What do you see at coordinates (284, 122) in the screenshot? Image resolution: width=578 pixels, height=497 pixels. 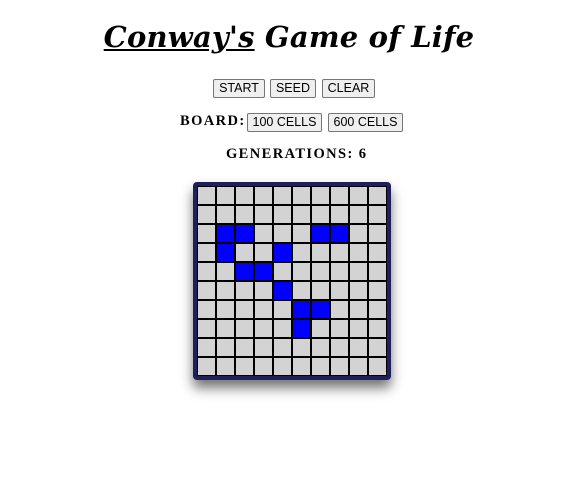 I see `board-100-cells-button: 100 CELLS` at bounding box center [284, 122].